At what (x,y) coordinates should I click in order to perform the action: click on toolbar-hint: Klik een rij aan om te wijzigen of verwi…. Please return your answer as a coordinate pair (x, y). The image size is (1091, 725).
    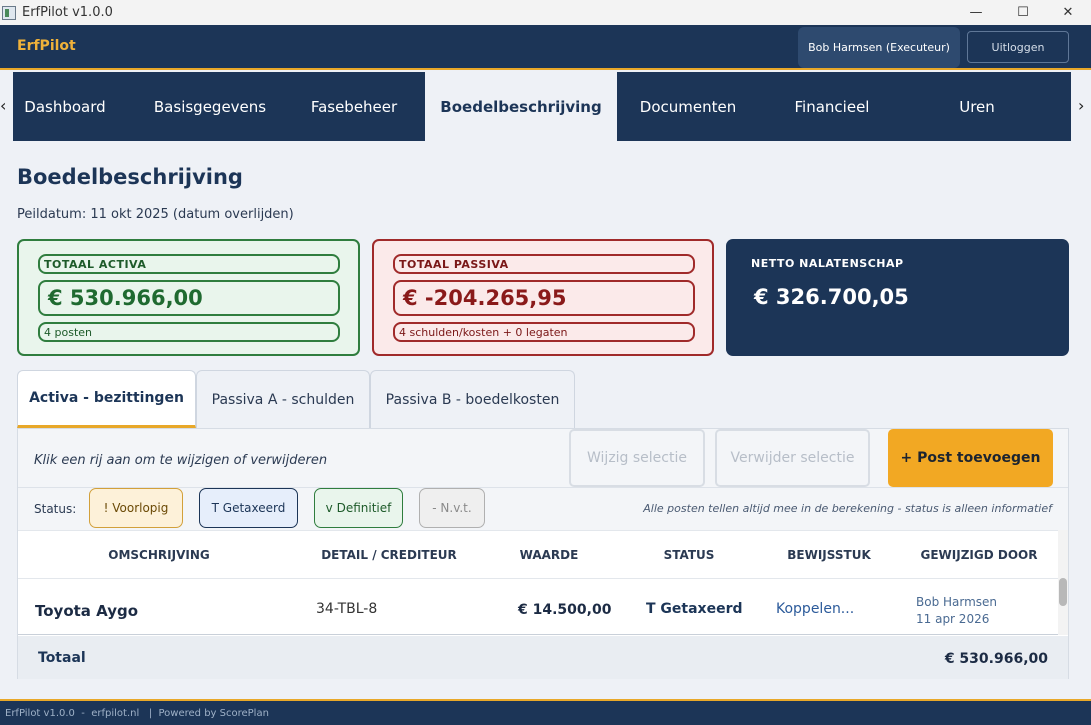
    Looking at the image, I should click on (181, 460).